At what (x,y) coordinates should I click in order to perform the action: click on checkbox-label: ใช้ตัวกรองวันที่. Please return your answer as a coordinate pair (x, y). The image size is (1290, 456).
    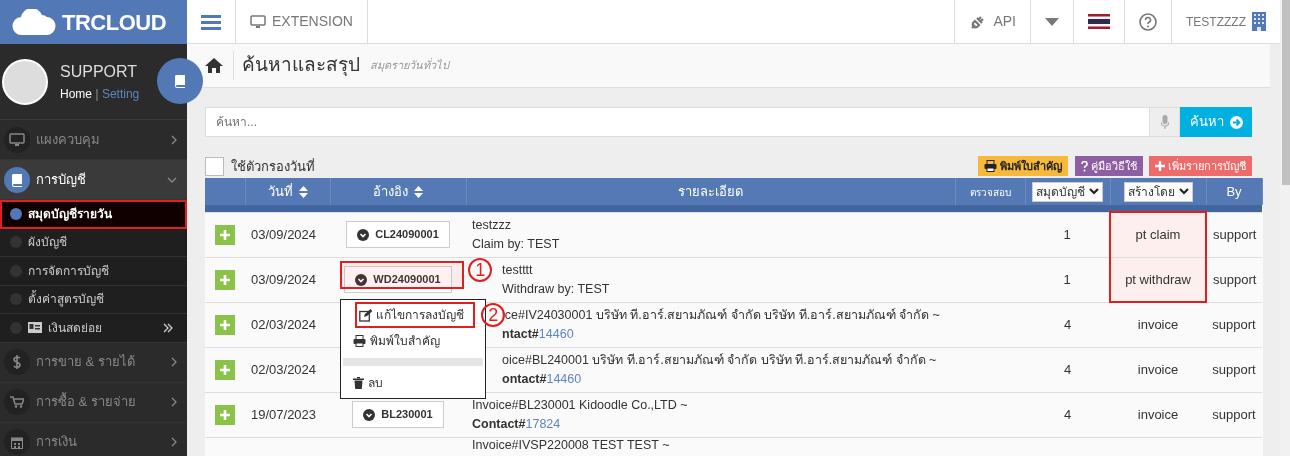
    Looking at the image, I should click on (272, 166).